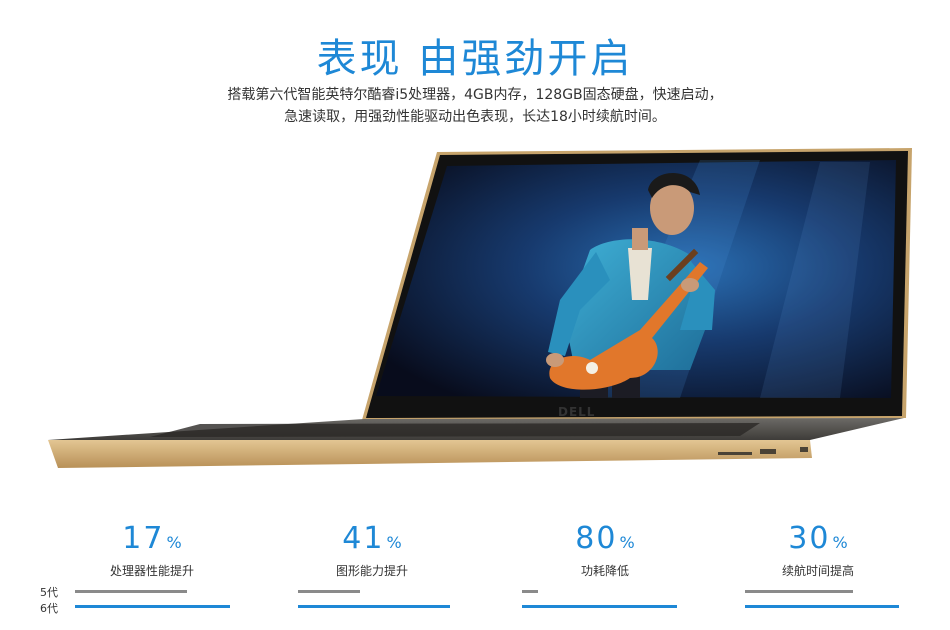 This screenshot has width=950, height=630. What do you see at coordinates (605, 538) in the screenshot?
I see `stat-value: 80%` at bounding box center [605, 538].